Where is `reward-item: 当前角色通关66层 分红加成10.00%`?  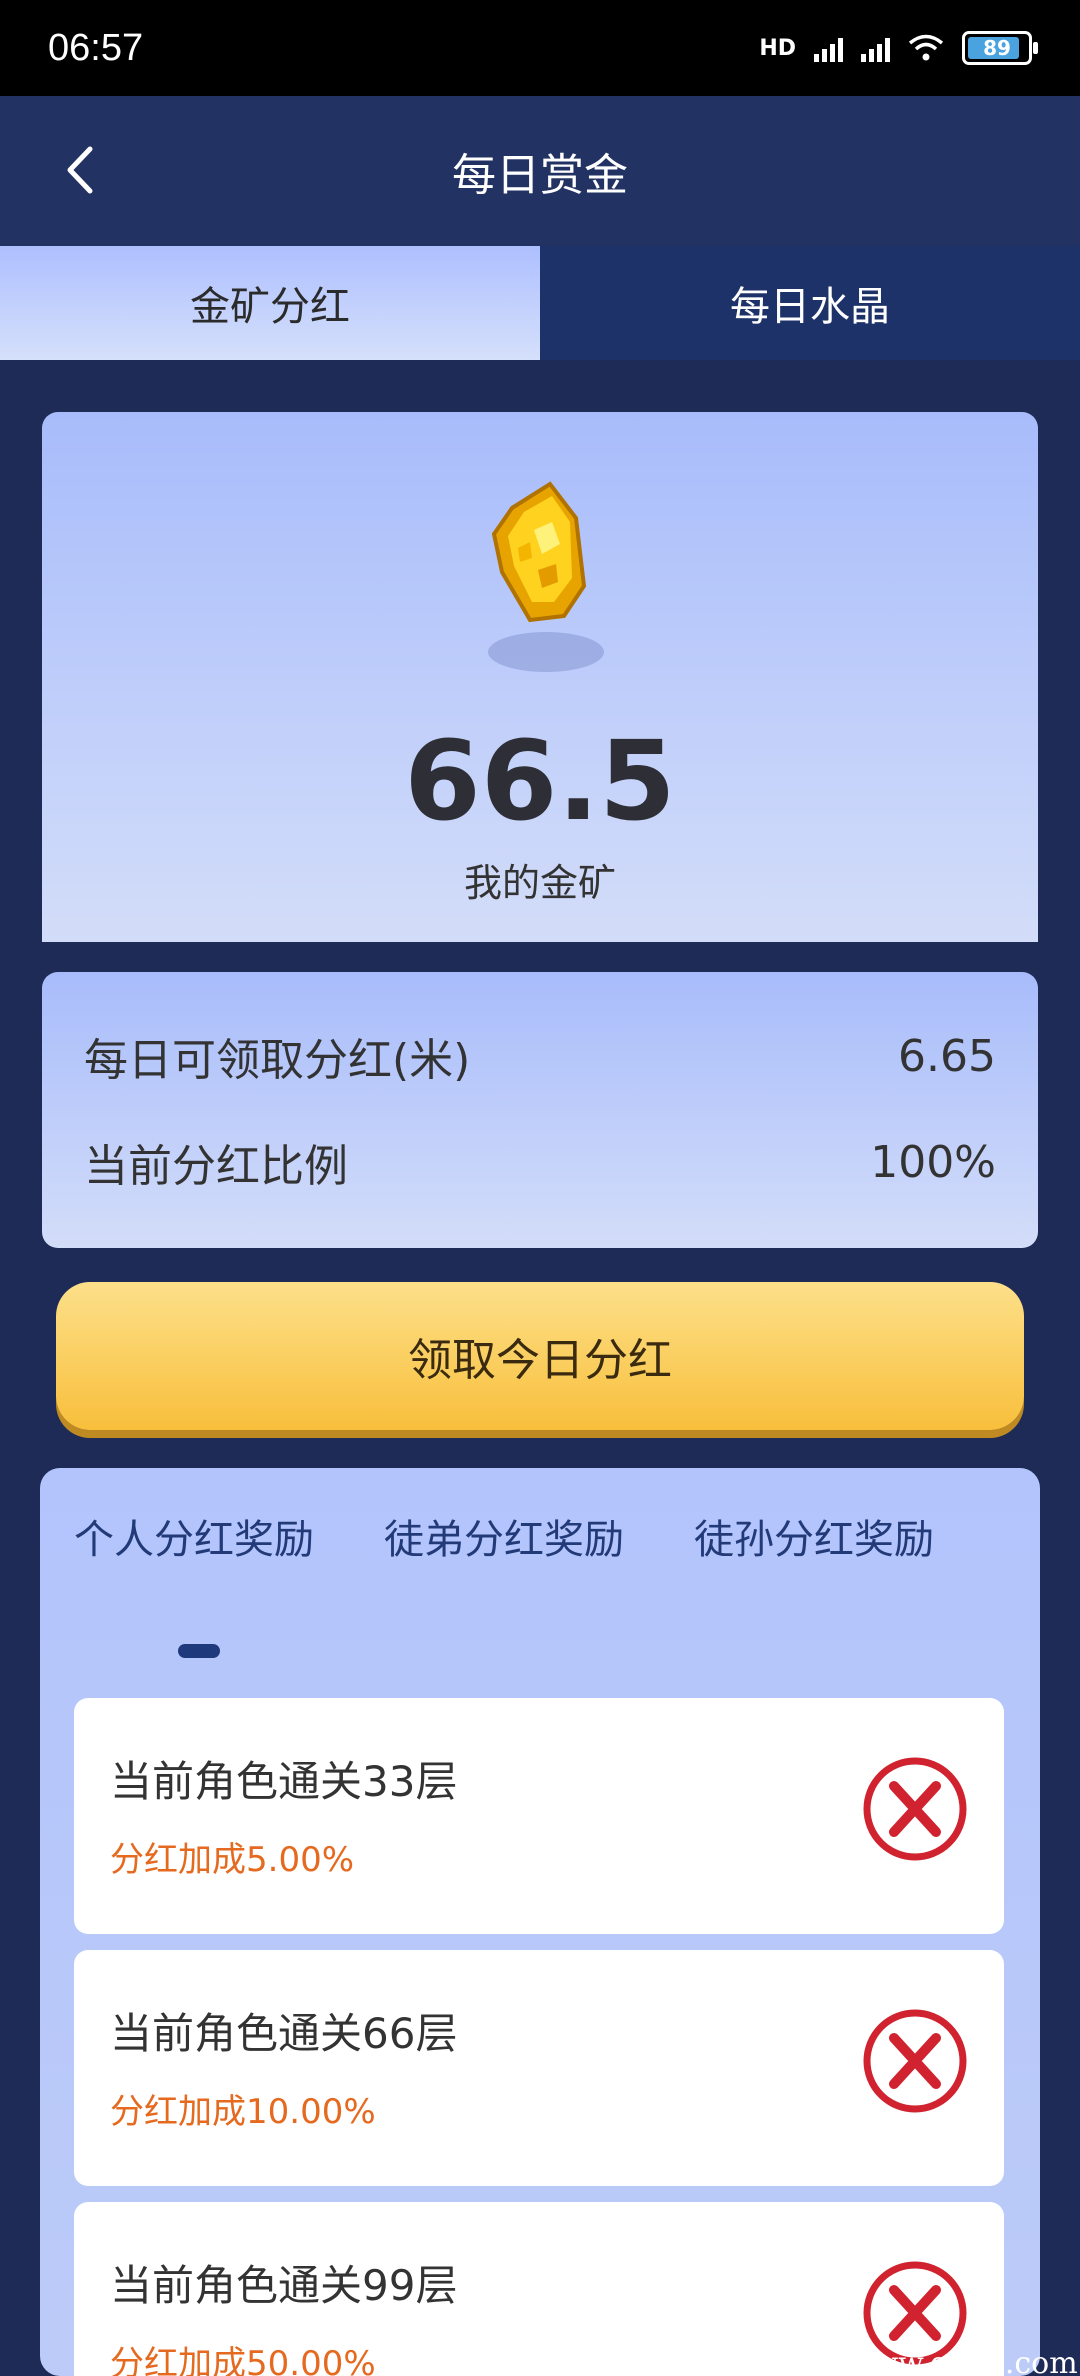 reward-item: 当前角色通关66层 分红加成10.00% is located at coordinates (539, 2068).